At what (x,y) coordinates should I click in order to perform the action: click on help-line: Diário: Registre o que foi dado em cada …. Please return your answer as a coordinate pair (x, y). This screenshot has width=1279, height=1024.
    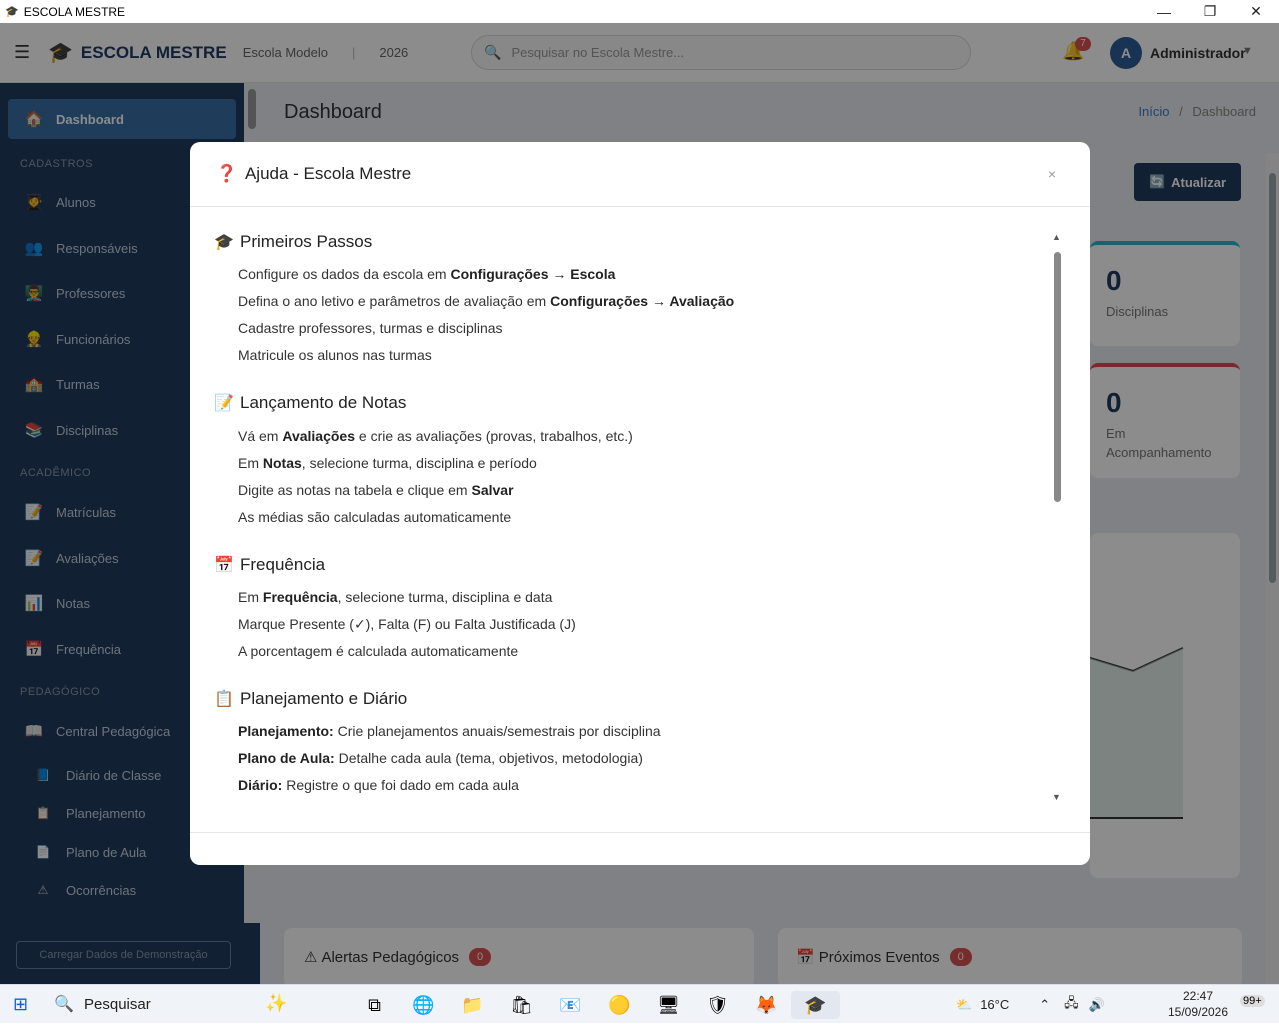
    Looking at the image, I should click on (378, 785).